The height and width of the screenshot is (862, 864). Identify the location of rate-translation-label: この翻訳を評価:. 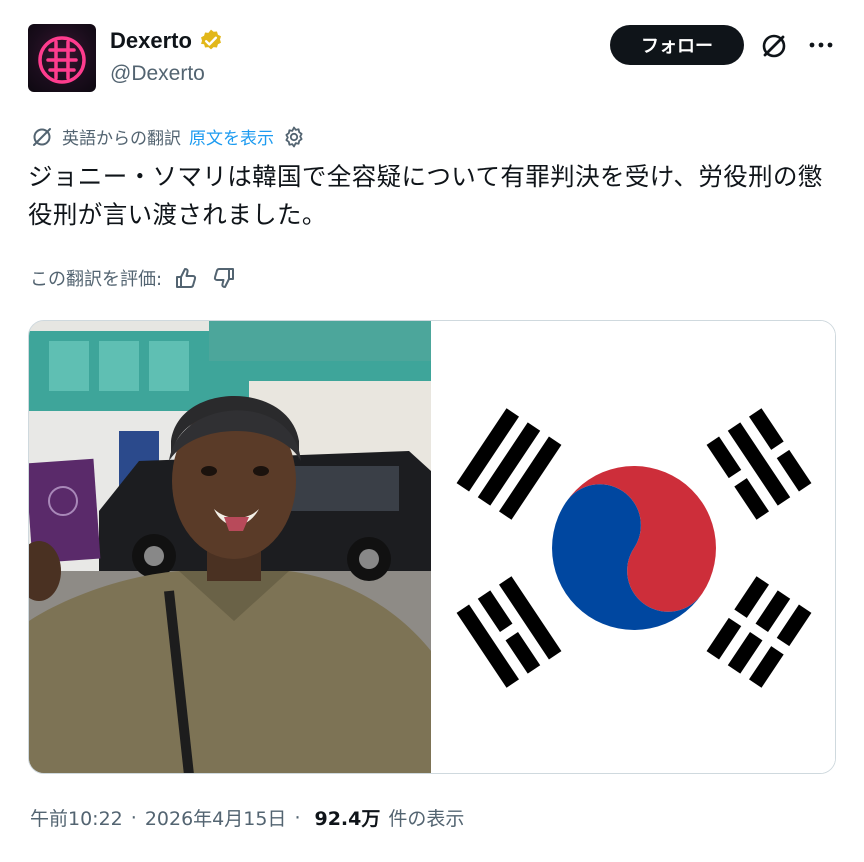
(96, 279).